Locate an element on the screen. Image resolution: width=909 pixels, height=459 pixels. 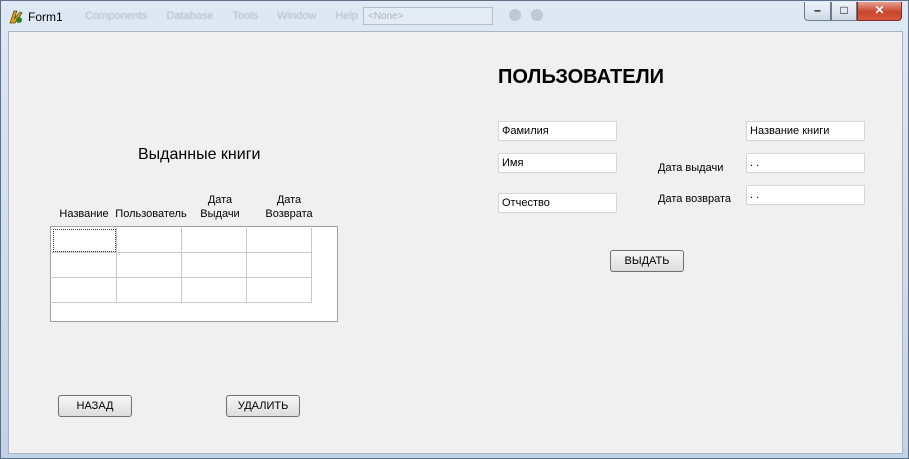
ghost-menu-item: Tools is located at coordinates (245, 16).